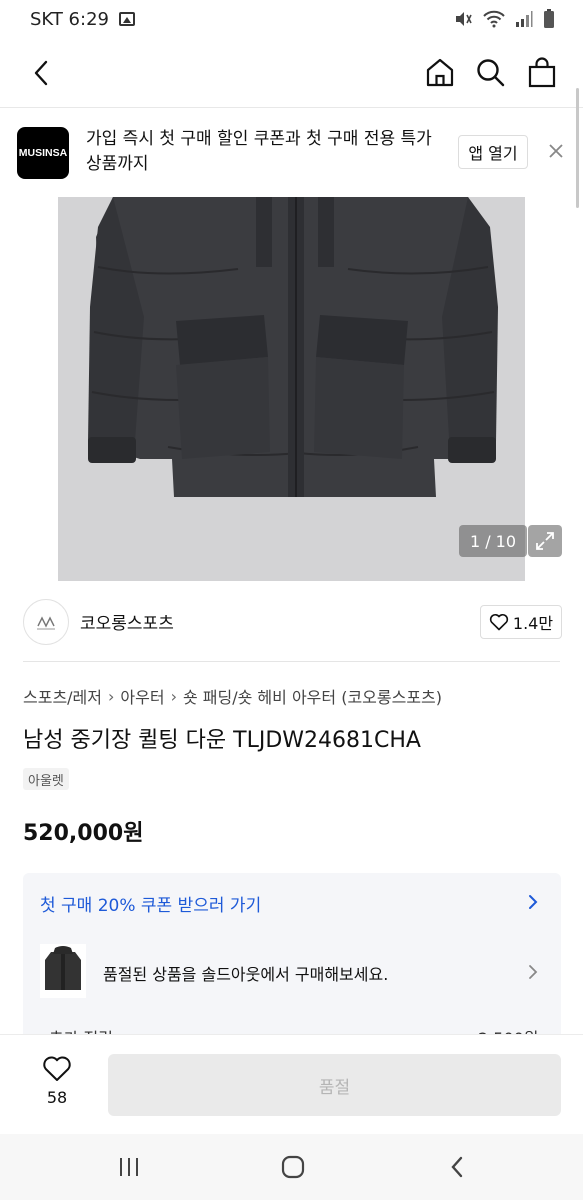 The image size is (583, 1200). Describe the element at coordinates (57, 1097) in the screenshot. I see `wishlist-count: 58` at that location.